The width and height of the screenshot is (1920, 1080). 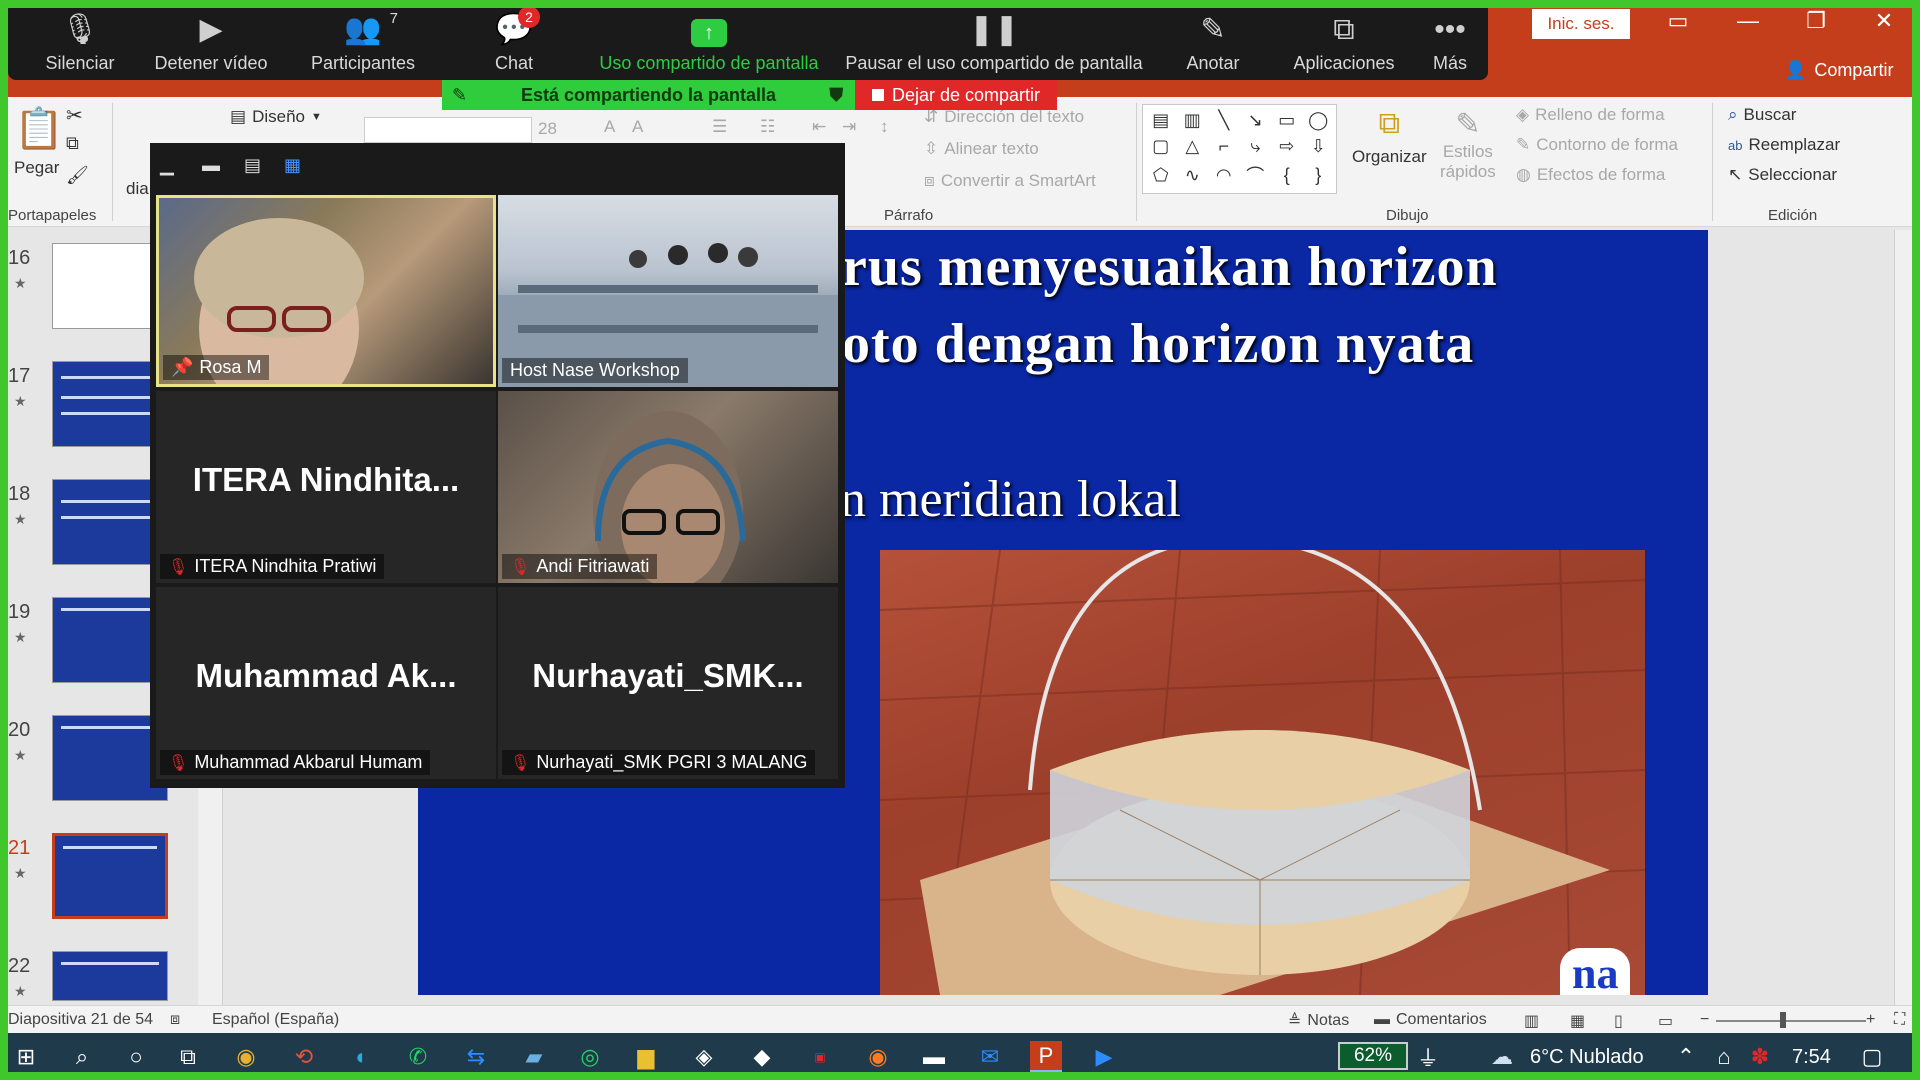 What do you see at coordinates (1872, 1057) in the screenshot?
I see `action-center-icon: ▢` at bounding box center [1872, 1057].